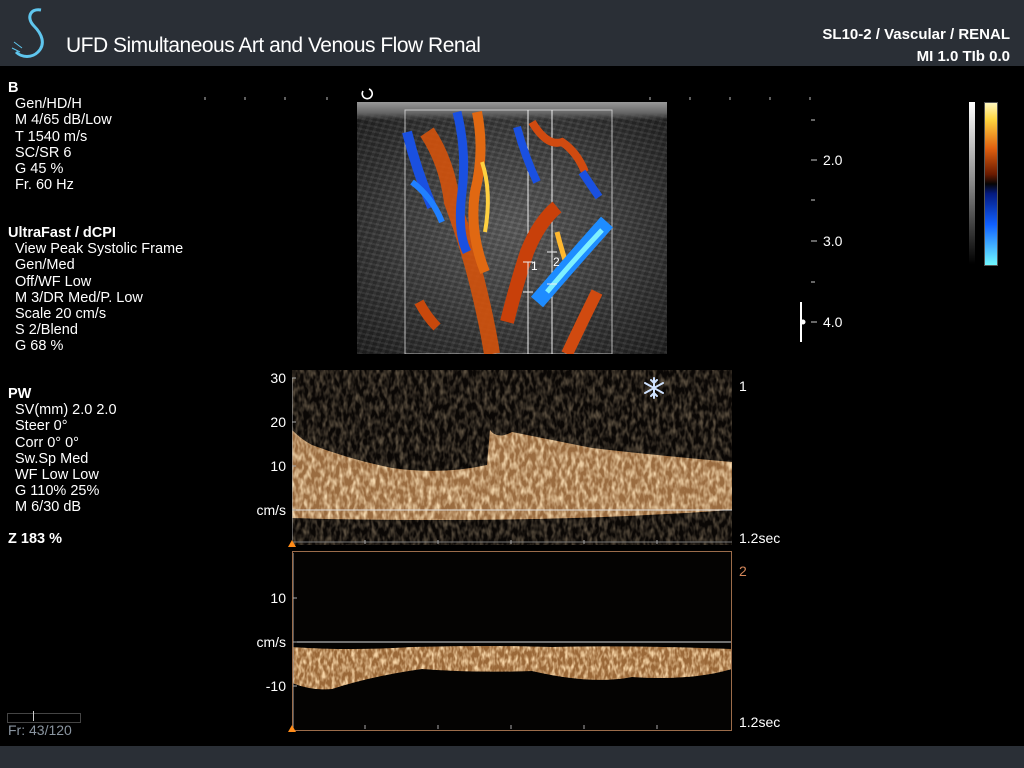 This screenshot has width=1024, height=768. Describe the element at coordinates (35, 539) in the screenshot. I see `zoom-readout: Z 183 %` at that location.